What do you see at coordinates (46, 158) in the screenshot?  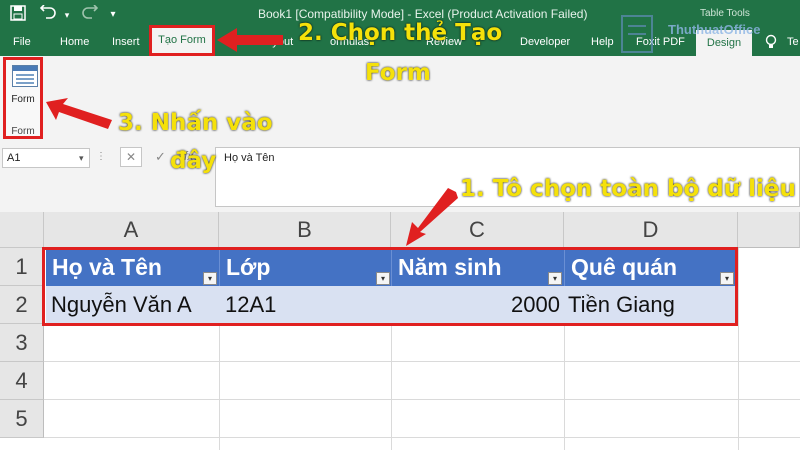 I see `name-box: A1 ▾` at bounding box center [46, 158].